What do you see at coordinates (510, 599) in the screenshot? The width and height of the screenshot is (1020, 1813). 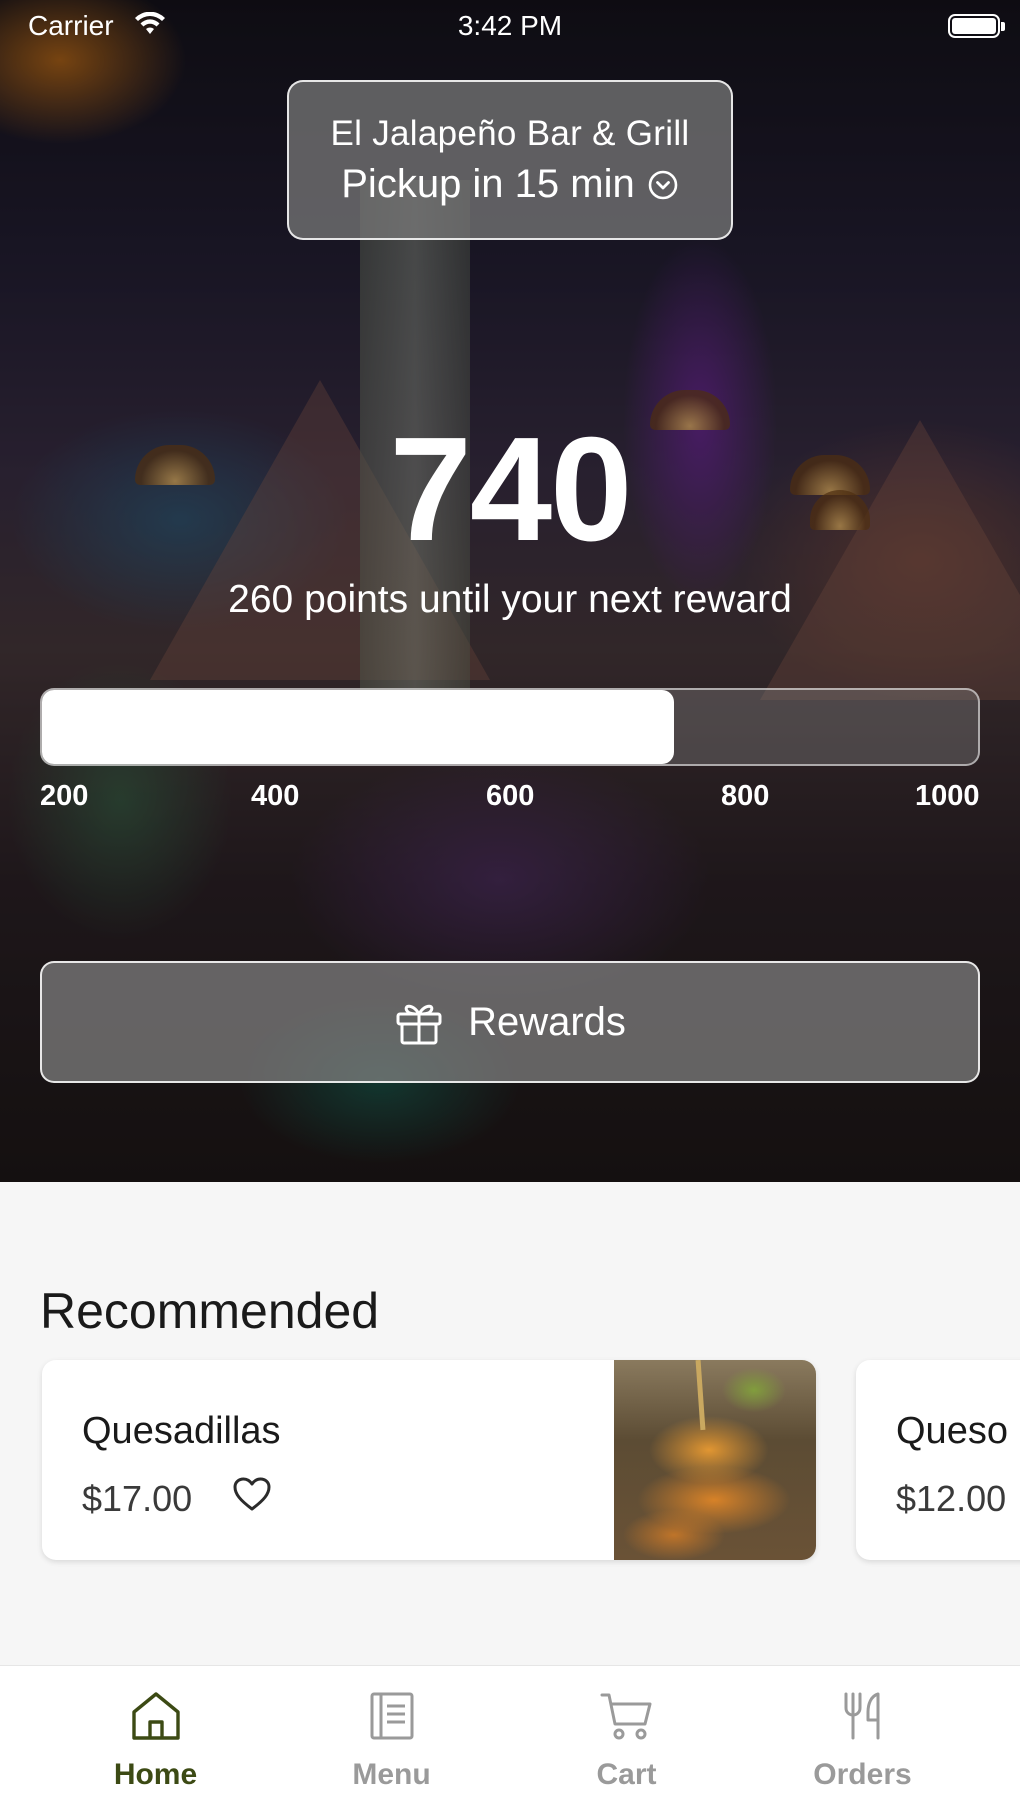 I see `points-caption: 260 points until your next reward` at bounding box center [510, 599].